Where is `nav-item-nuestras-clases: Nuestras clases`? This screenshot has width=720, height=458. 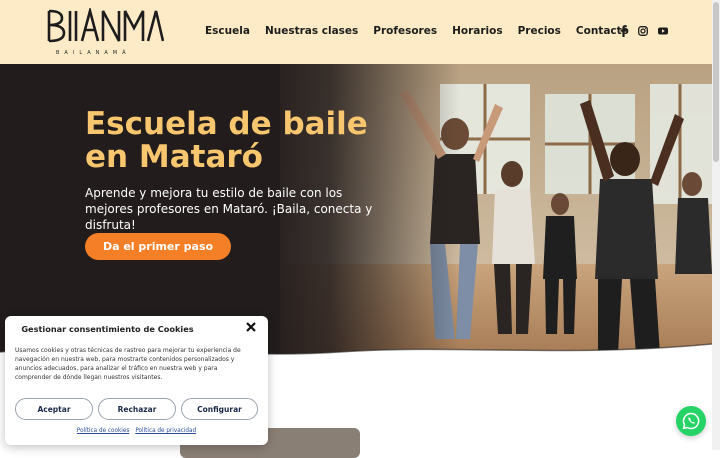 nav-item-nuestras-clases: Nuestras clases is located at coordinates (311, 31).